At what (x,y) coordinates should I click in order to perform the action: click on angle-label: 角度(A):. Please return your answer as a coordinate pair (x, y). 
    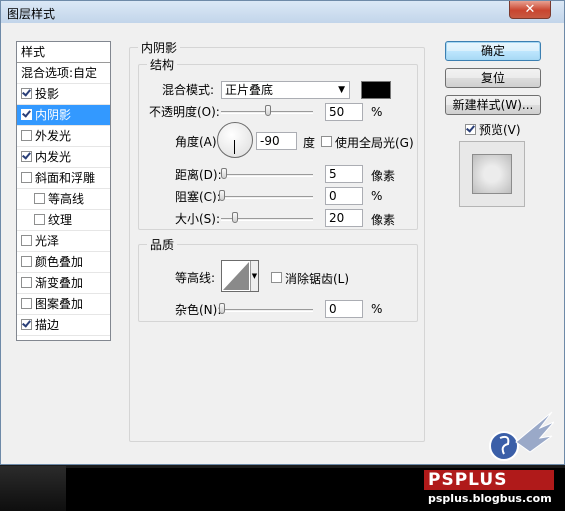
    Looking at the image, I should click on (198, 142).